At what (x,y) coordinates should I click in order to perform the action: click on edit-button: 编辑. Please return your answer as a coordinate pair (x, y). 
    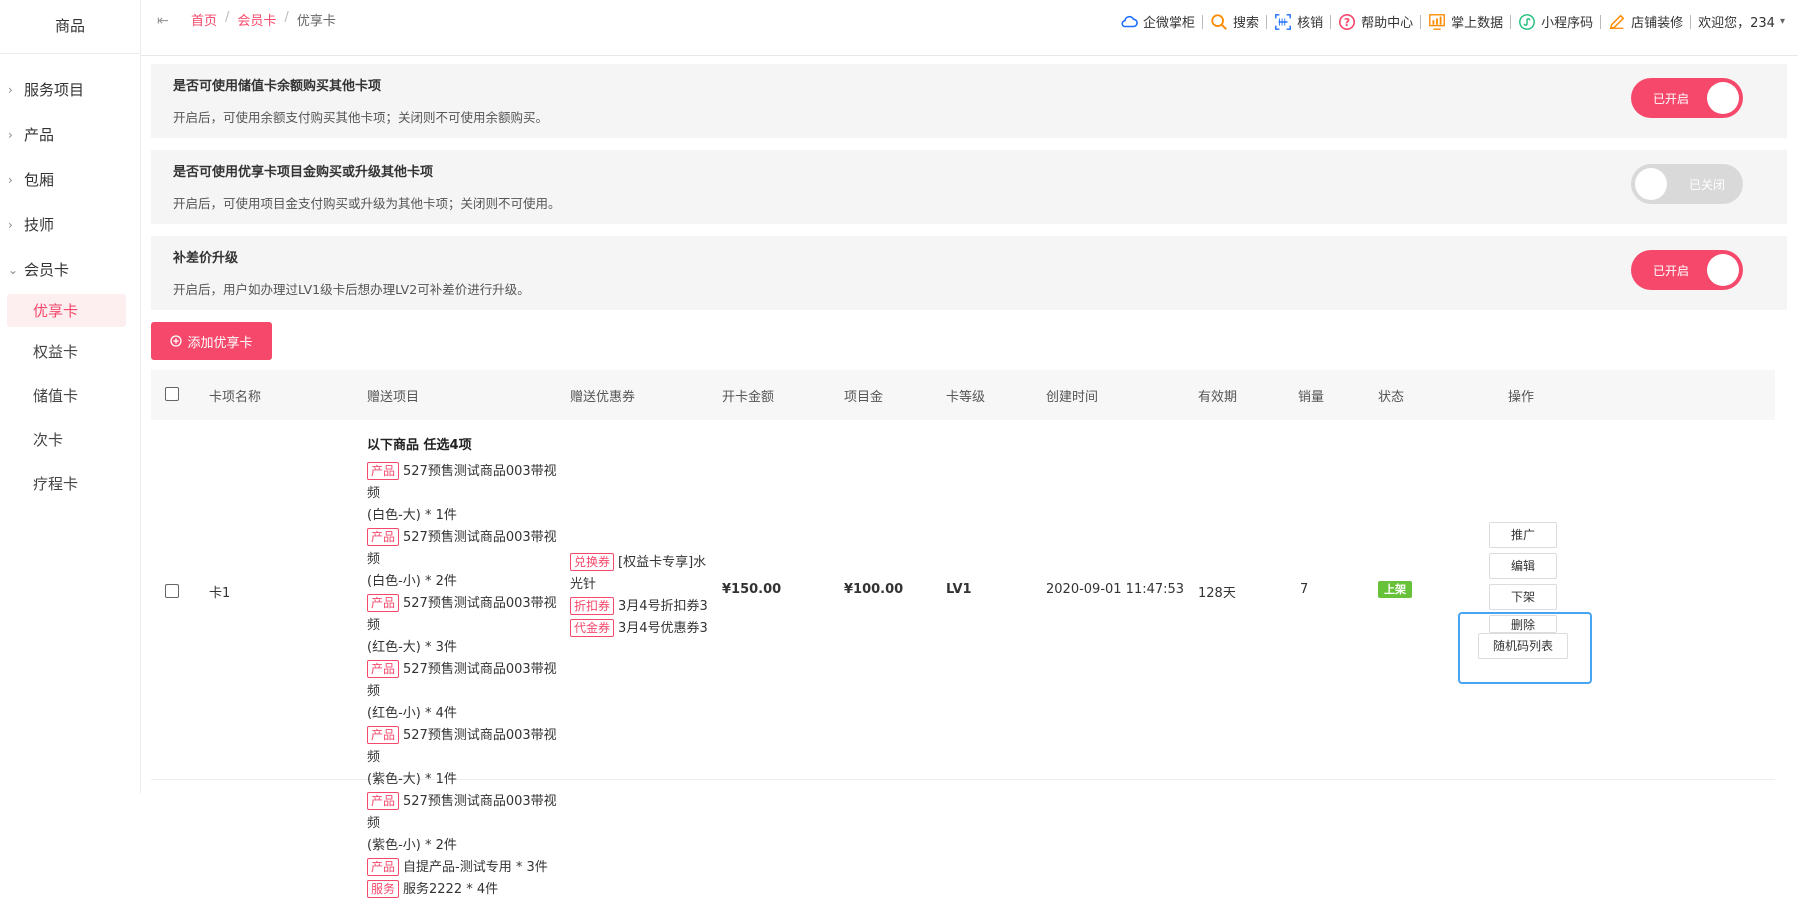
    Looking at the image, I should click on (1523, 566).